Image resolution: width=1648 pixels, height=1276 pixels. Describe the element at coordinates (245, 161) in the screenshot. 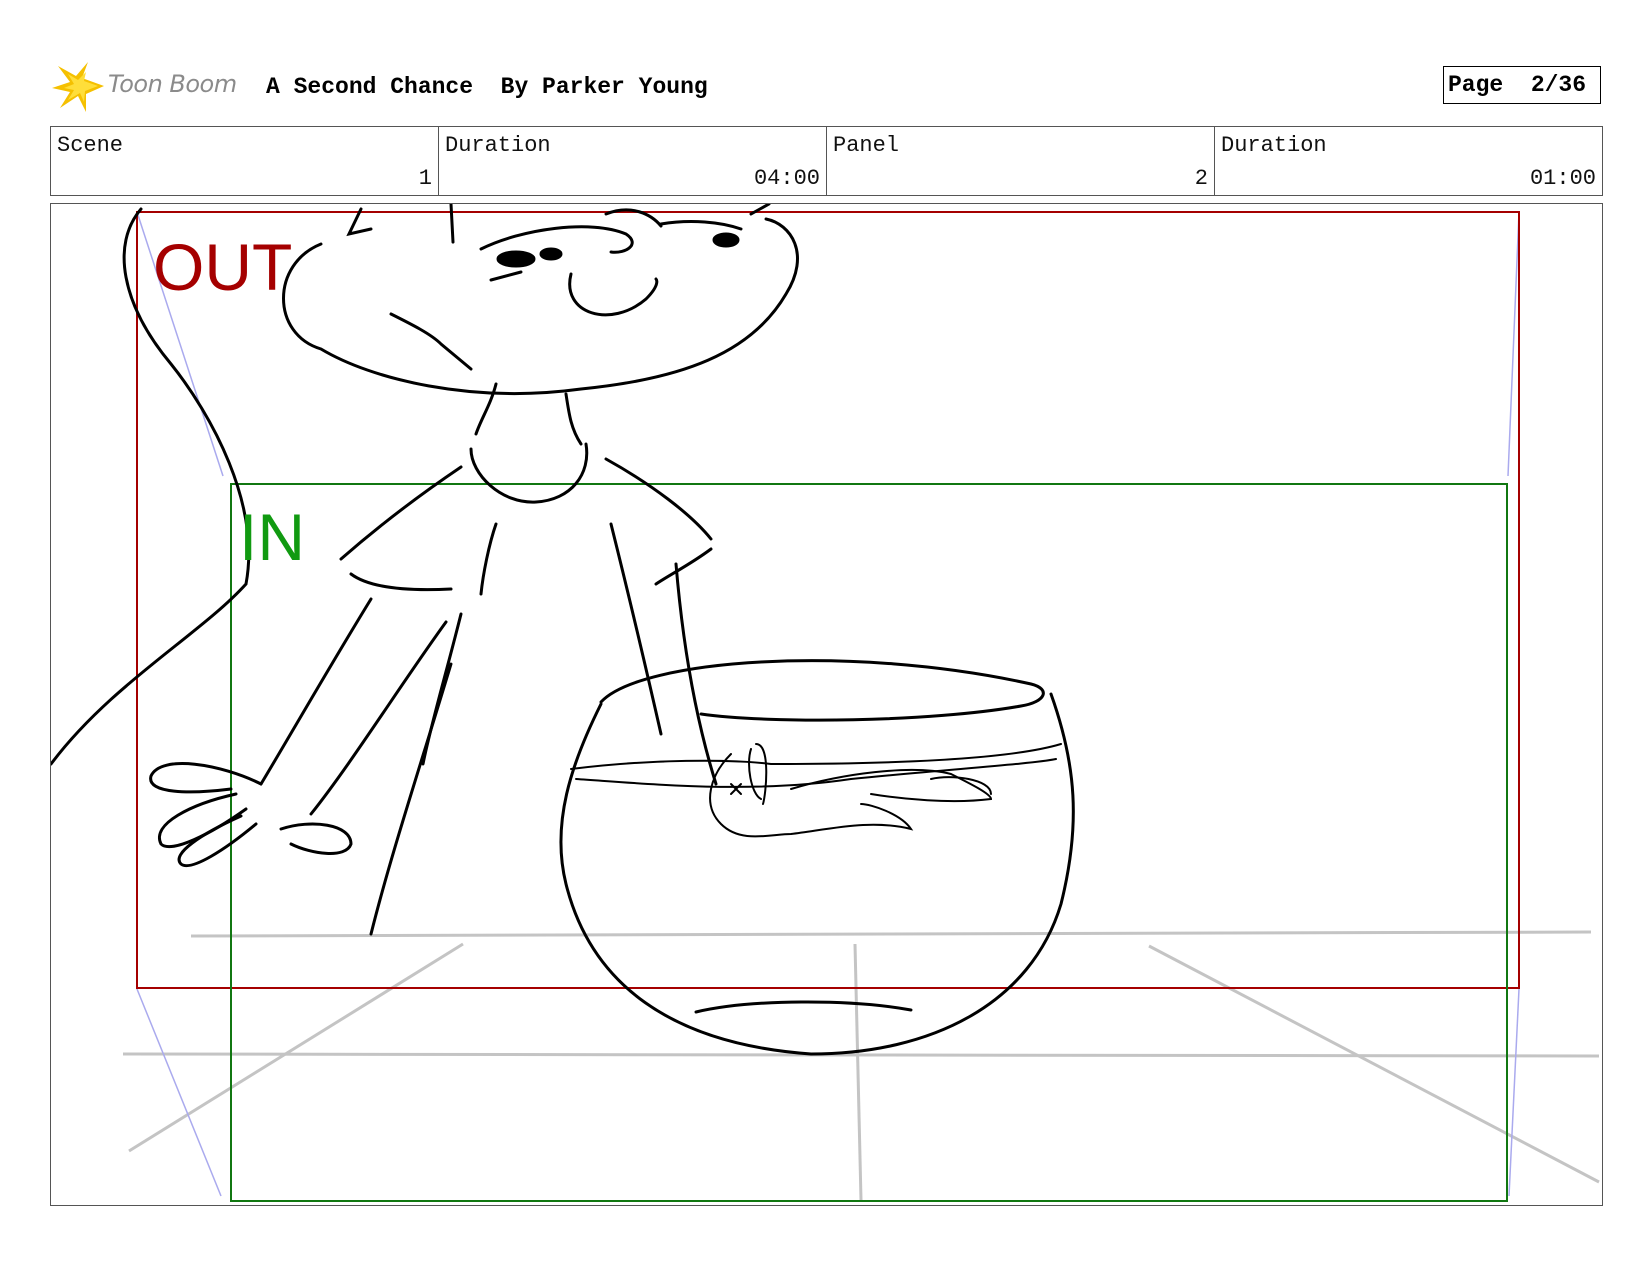

I see `scene-cell: Scene 1` at that location.